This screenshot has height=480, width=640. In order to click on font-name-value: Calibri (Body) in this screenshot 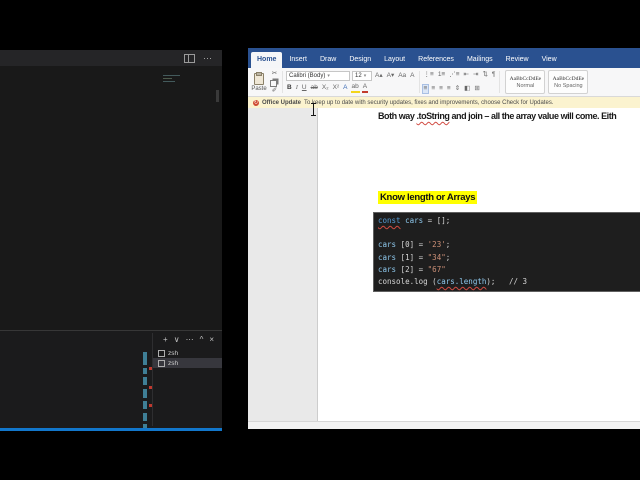, I will do `click(307, 76)`.